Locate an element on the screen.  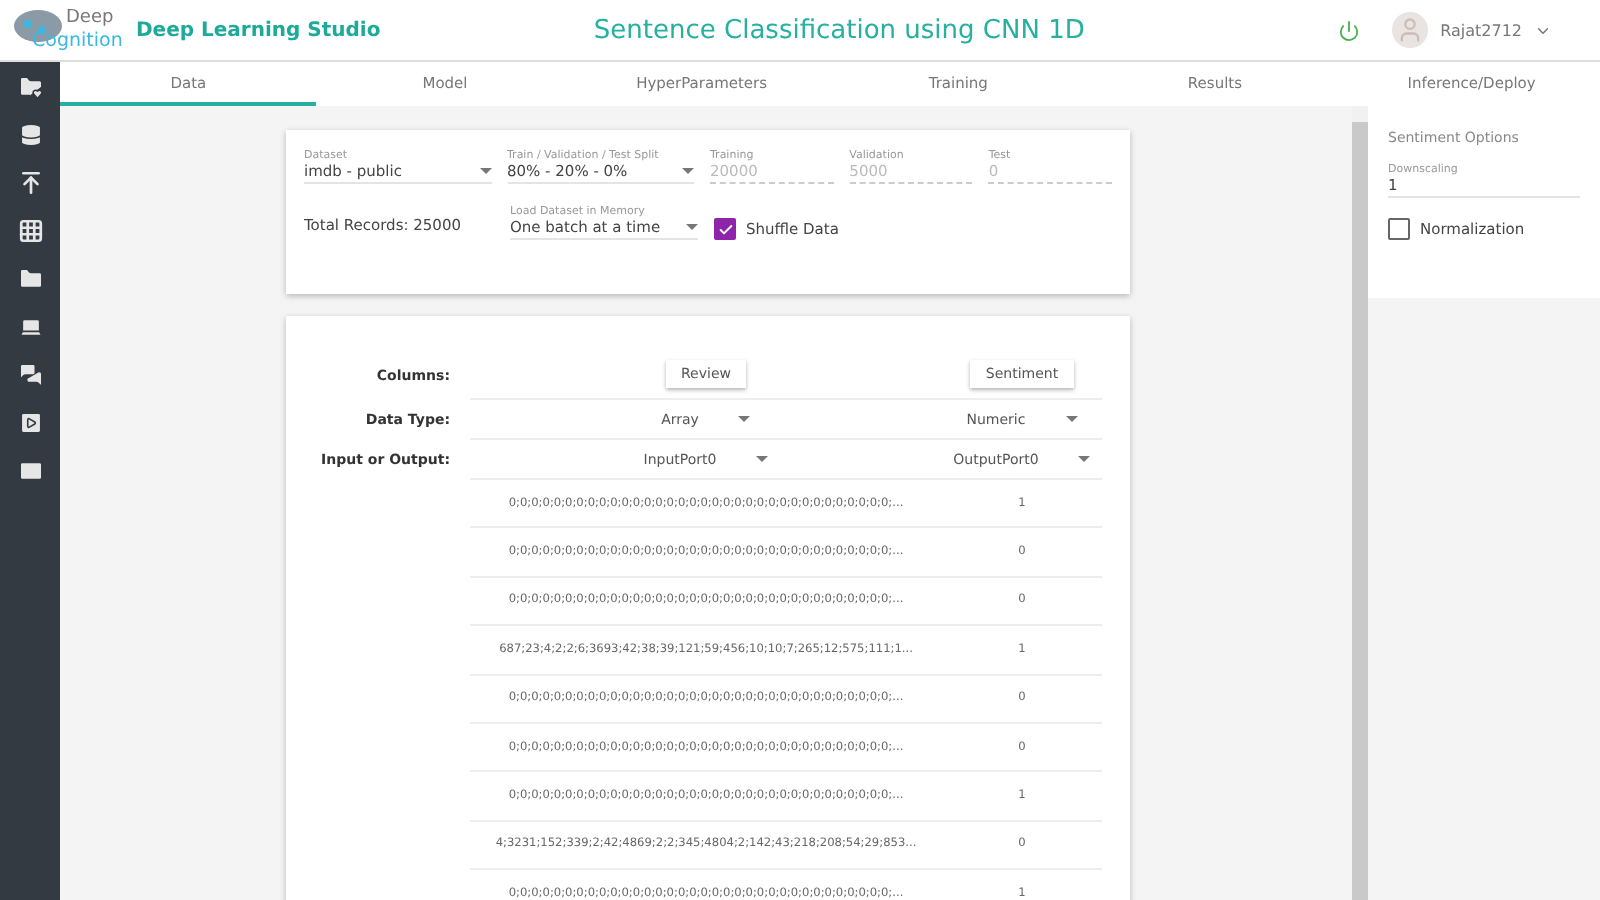
product-name: Deep Learning Studio is located at coordinates (258, 30).